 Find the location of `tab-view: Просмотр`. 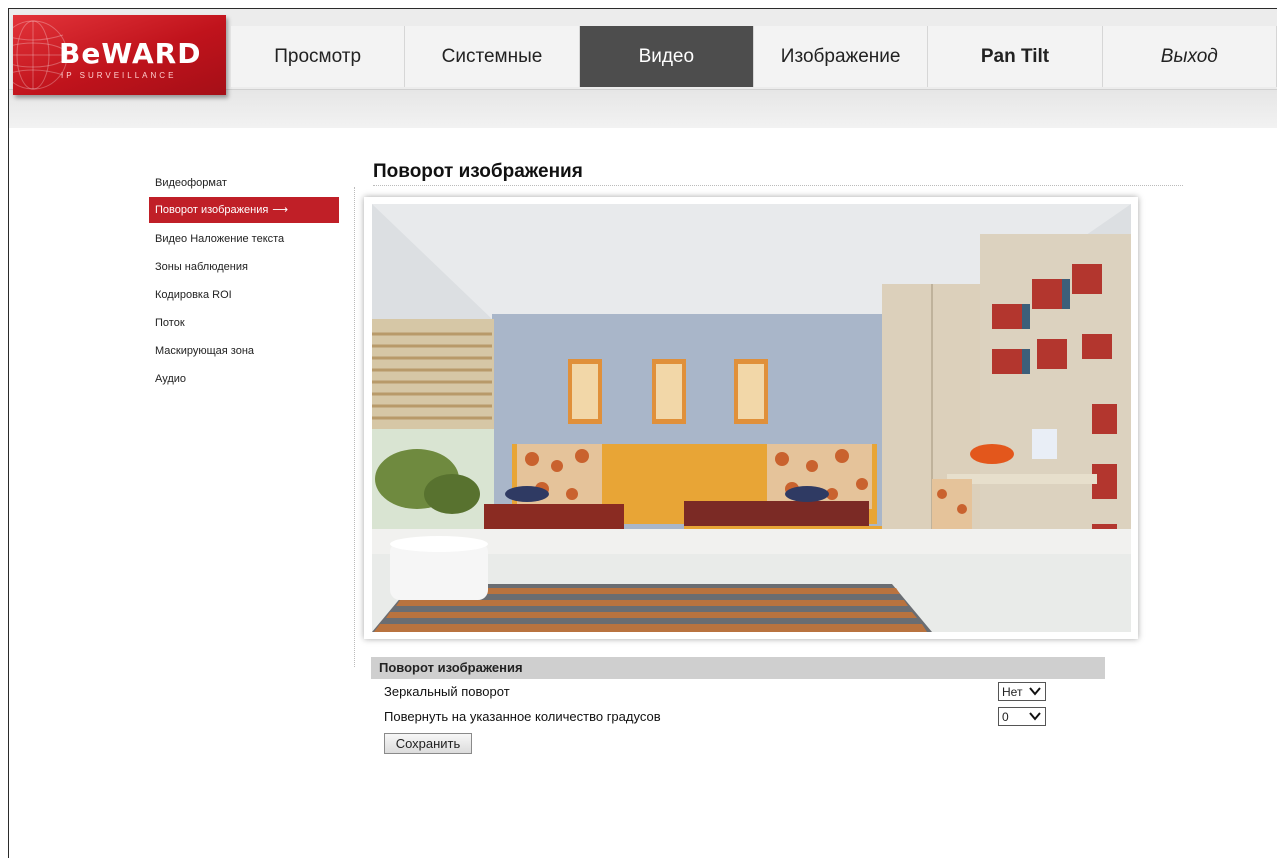

tab-view: Просмотр is located at coordinates (318, 56).